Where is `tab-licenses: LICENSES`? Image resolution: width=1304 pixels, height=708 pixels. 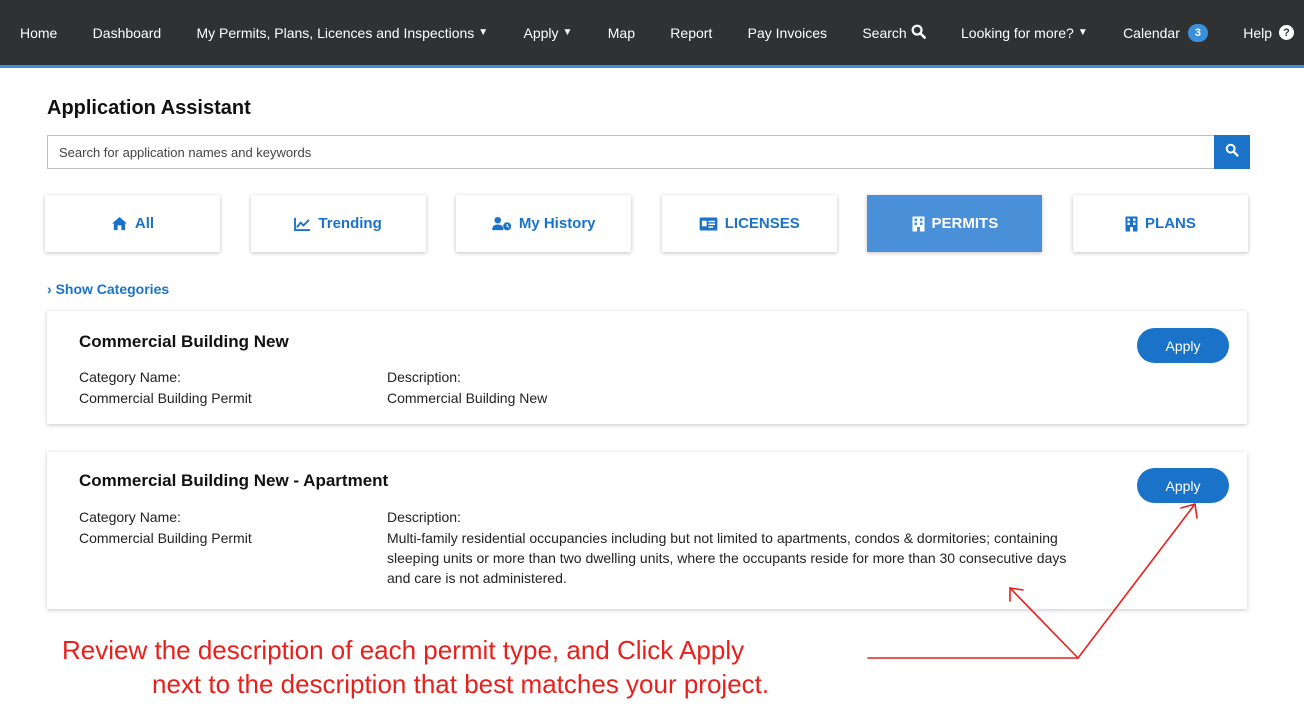
tab-licenses: LICENSES is located at coordinates (749, 223).